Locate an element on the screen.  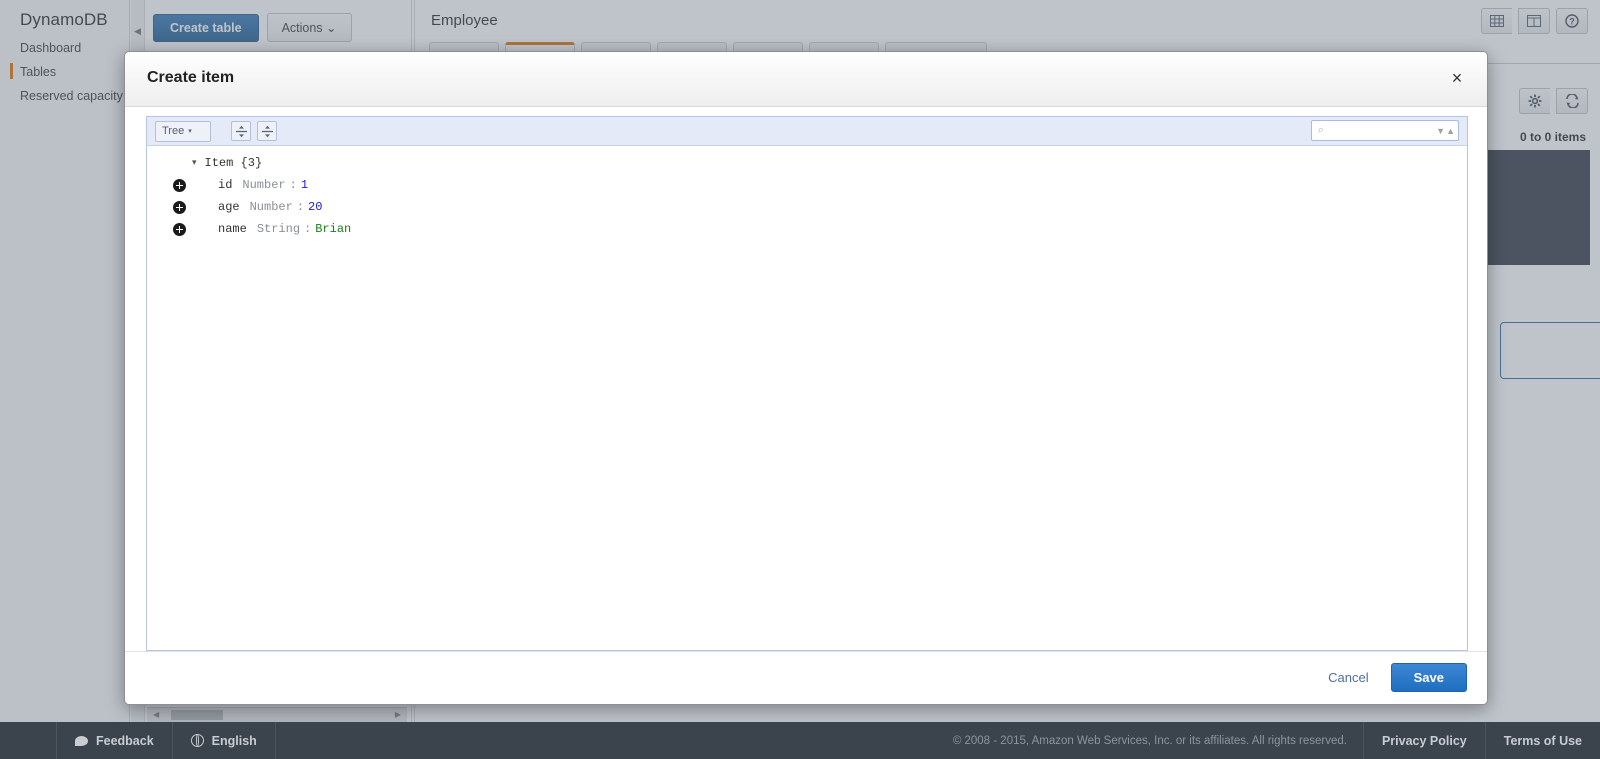
editor-mode-dropdown: Tree ▾ is located at coordinates (183, 131).